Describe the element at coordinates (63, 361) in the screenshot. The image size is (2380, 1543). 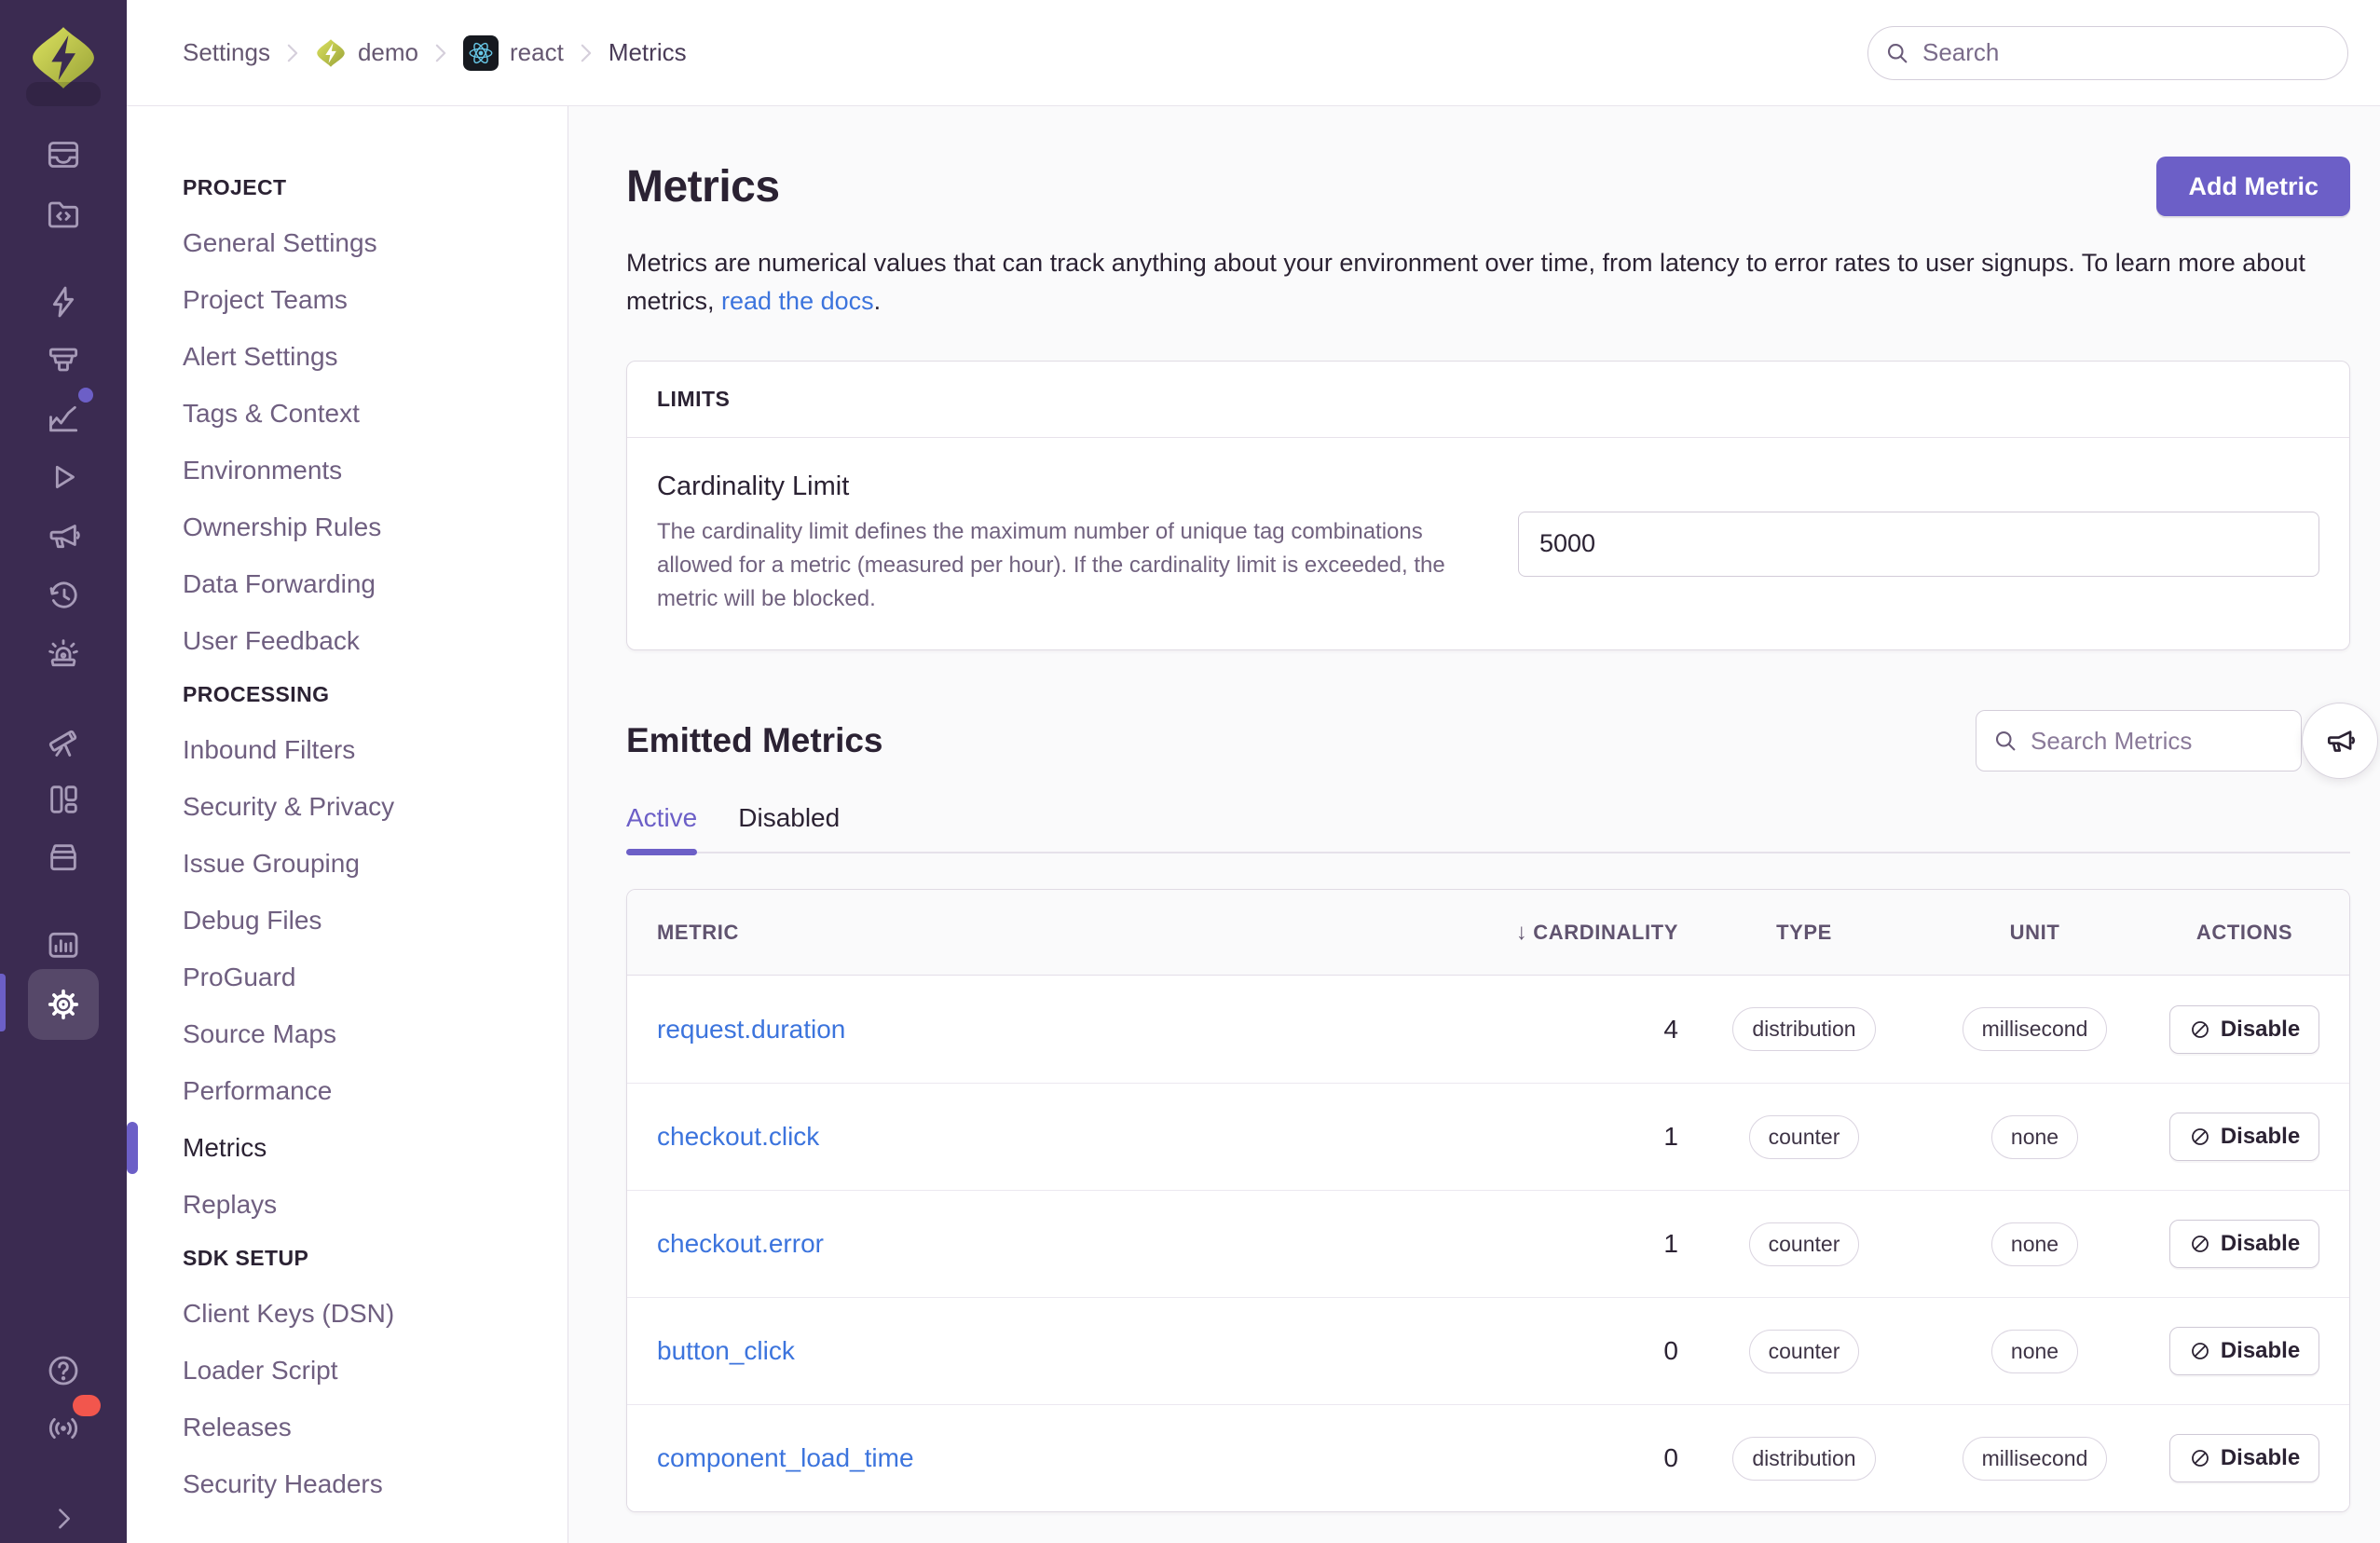
I see `rail-item-explore` at that location.